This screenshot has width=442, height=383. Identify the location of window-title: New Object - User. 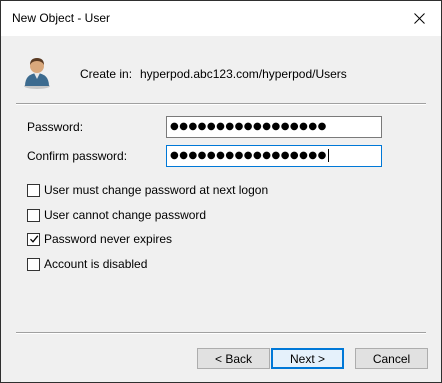
(61, 18).